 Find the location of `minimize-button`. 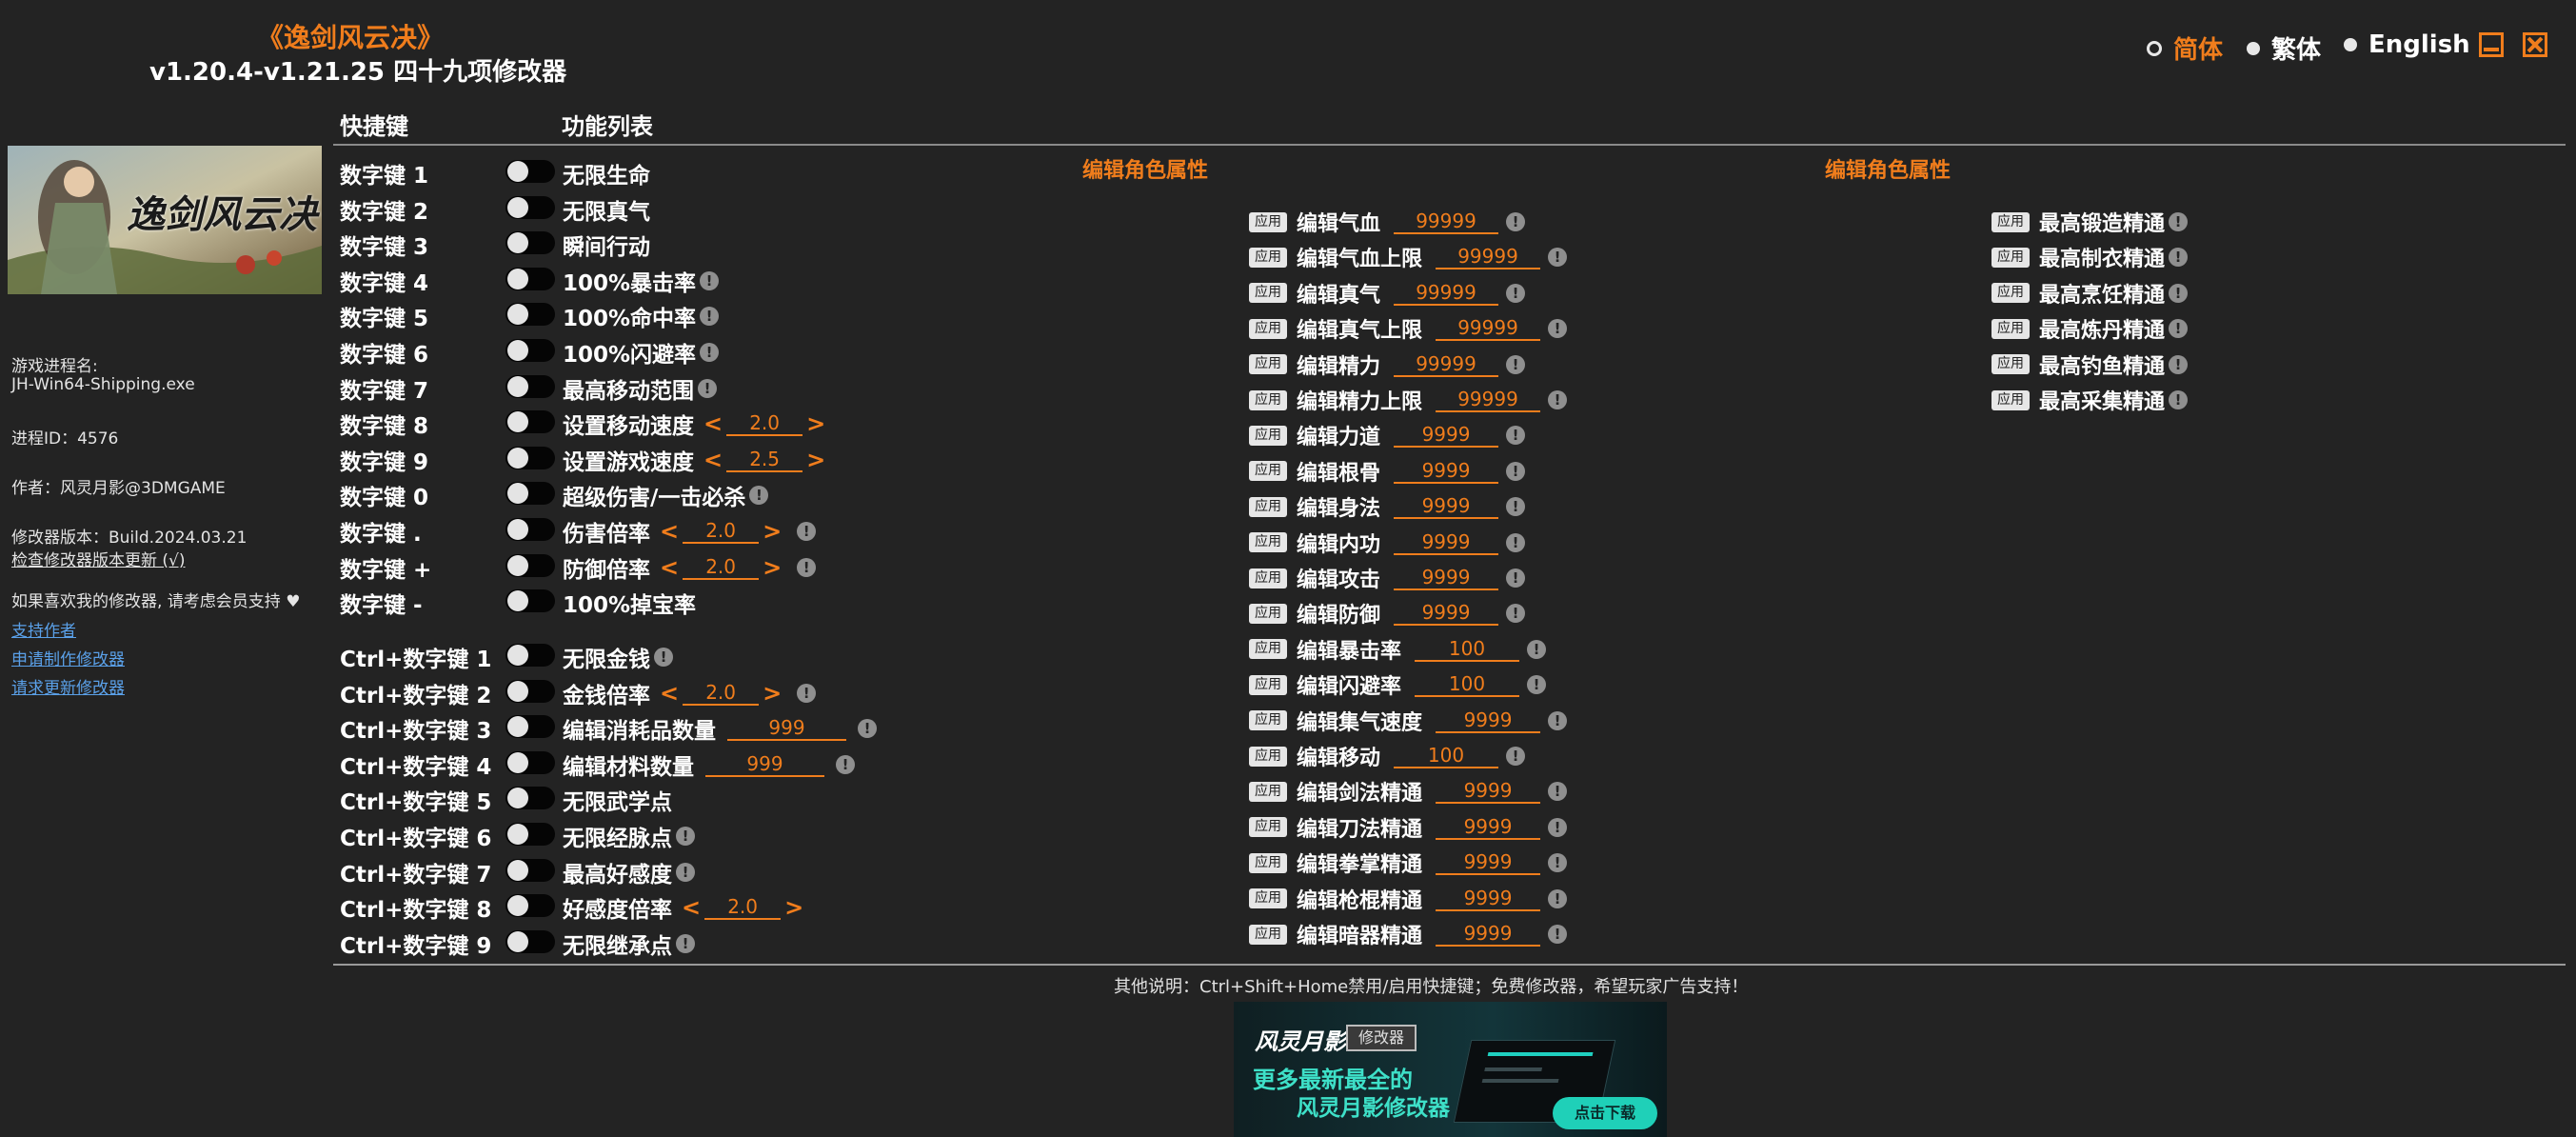

minimize-button is located at coordinates (2491, 44).